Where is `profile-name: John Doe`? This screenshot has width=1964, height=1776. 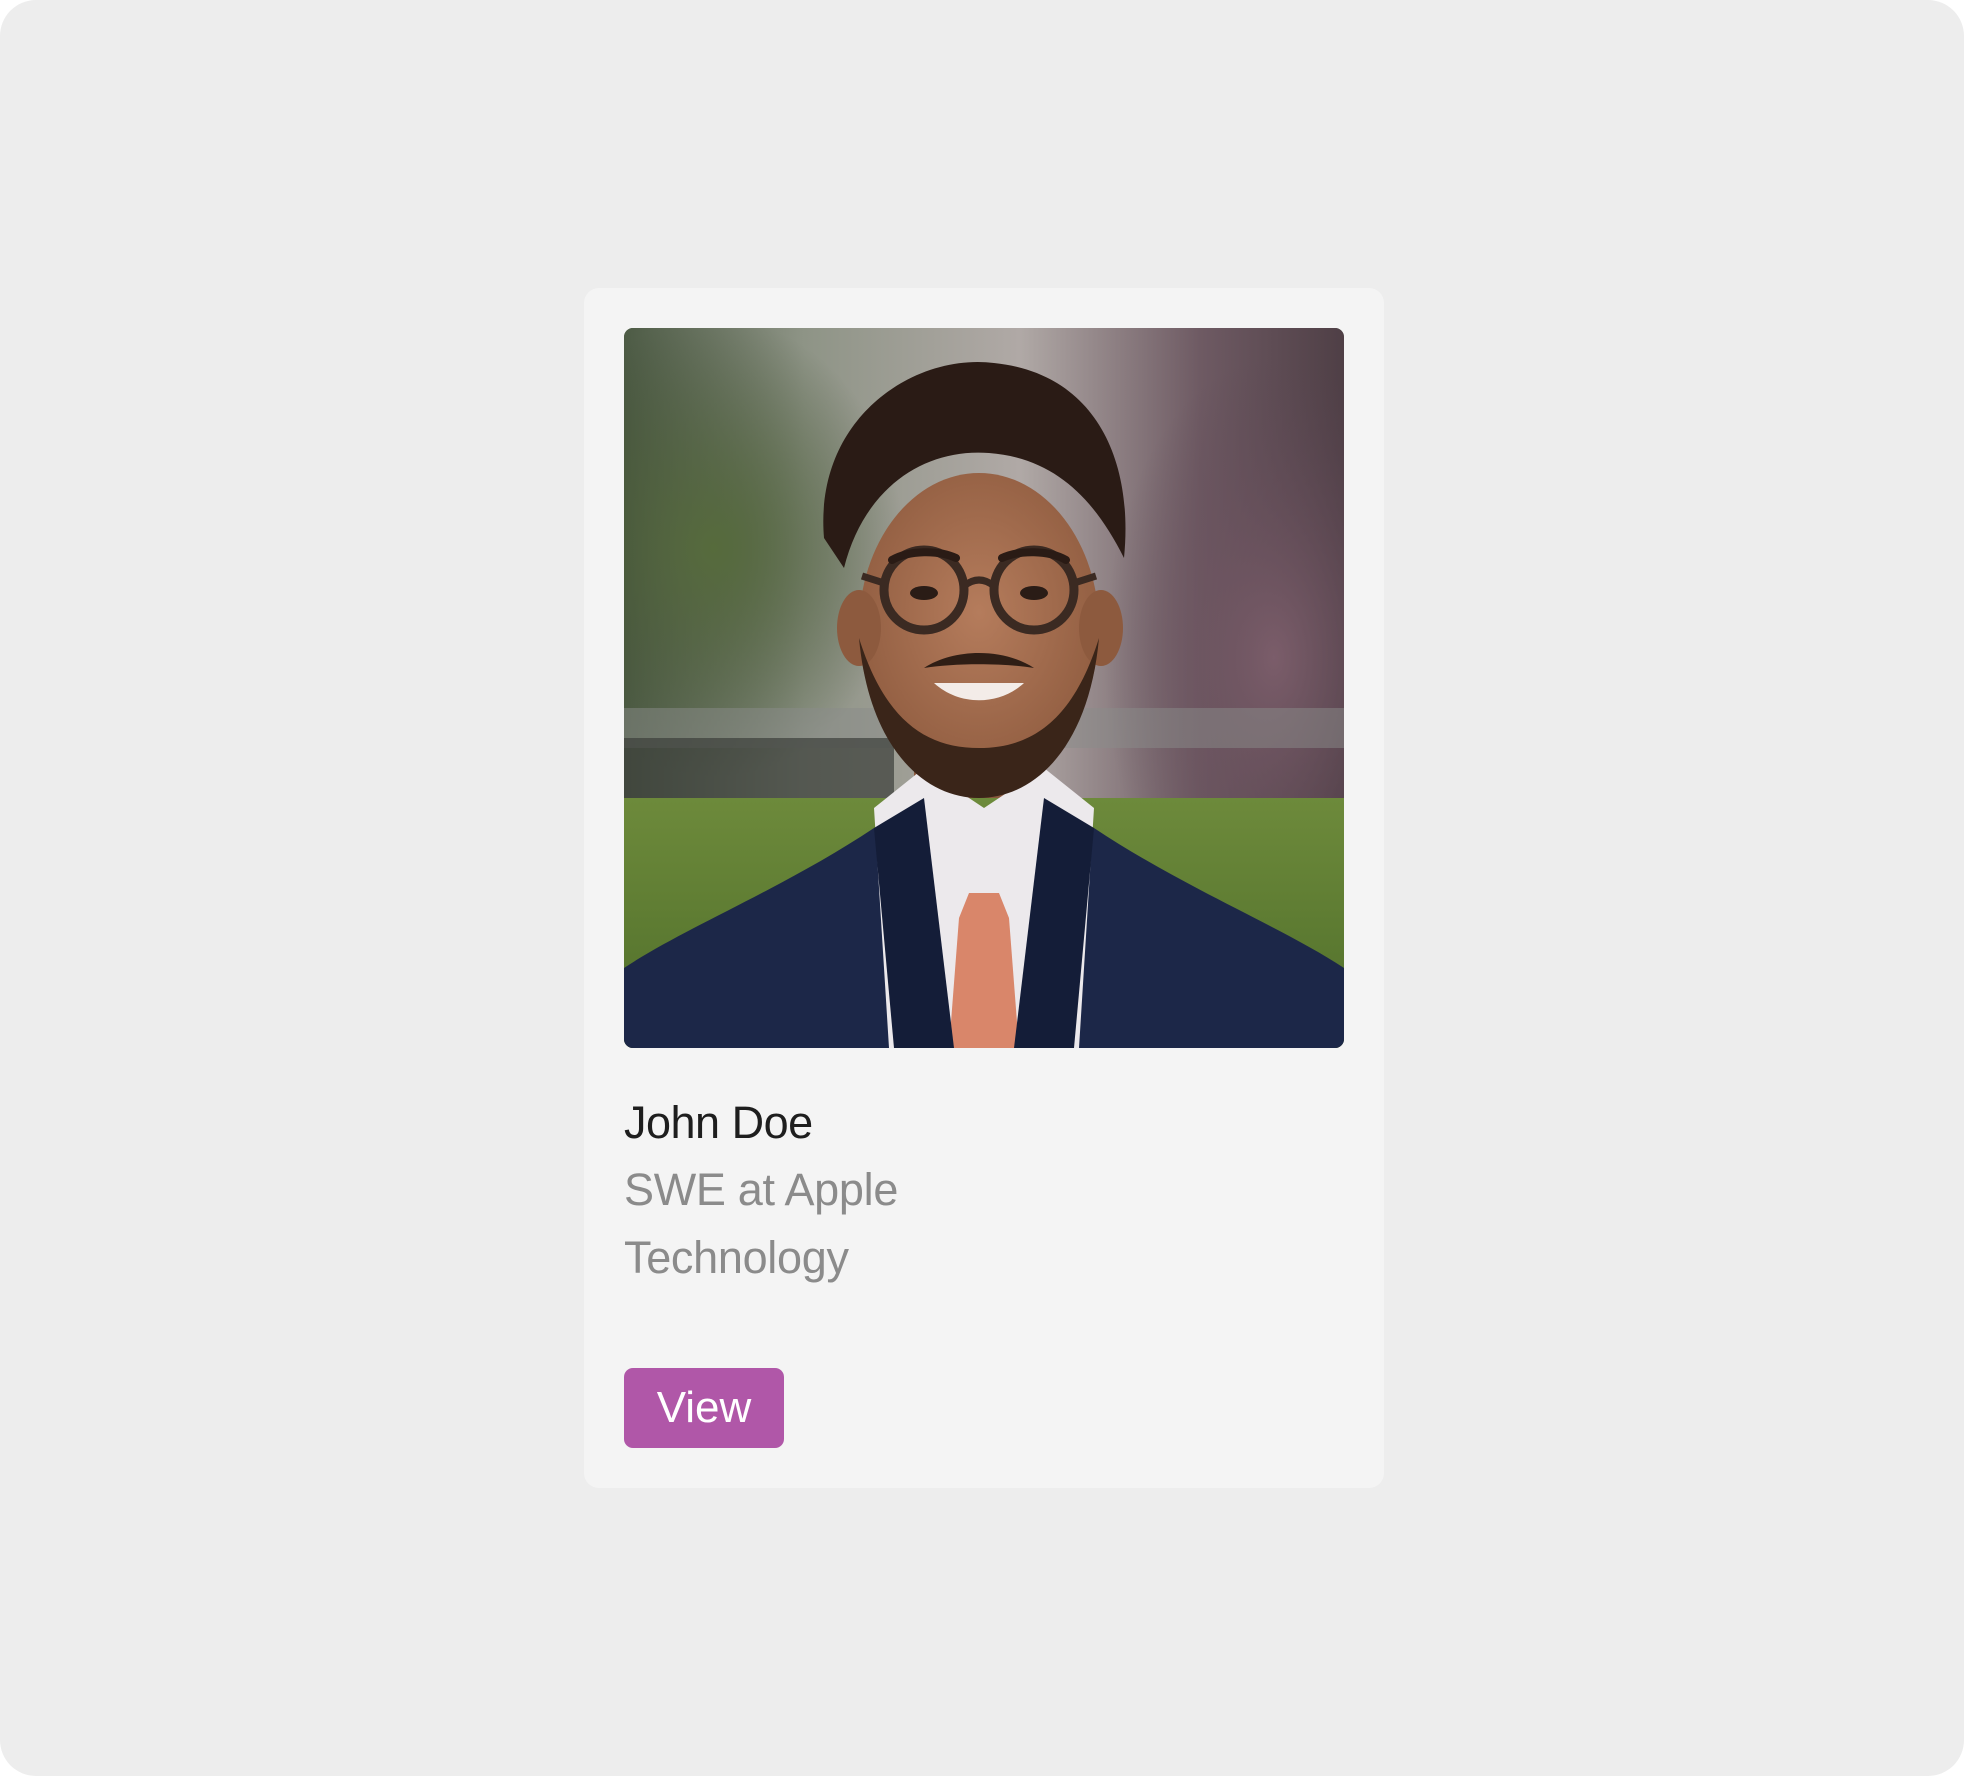 profile-name: John Doe is located at coordinates (718, 1122).